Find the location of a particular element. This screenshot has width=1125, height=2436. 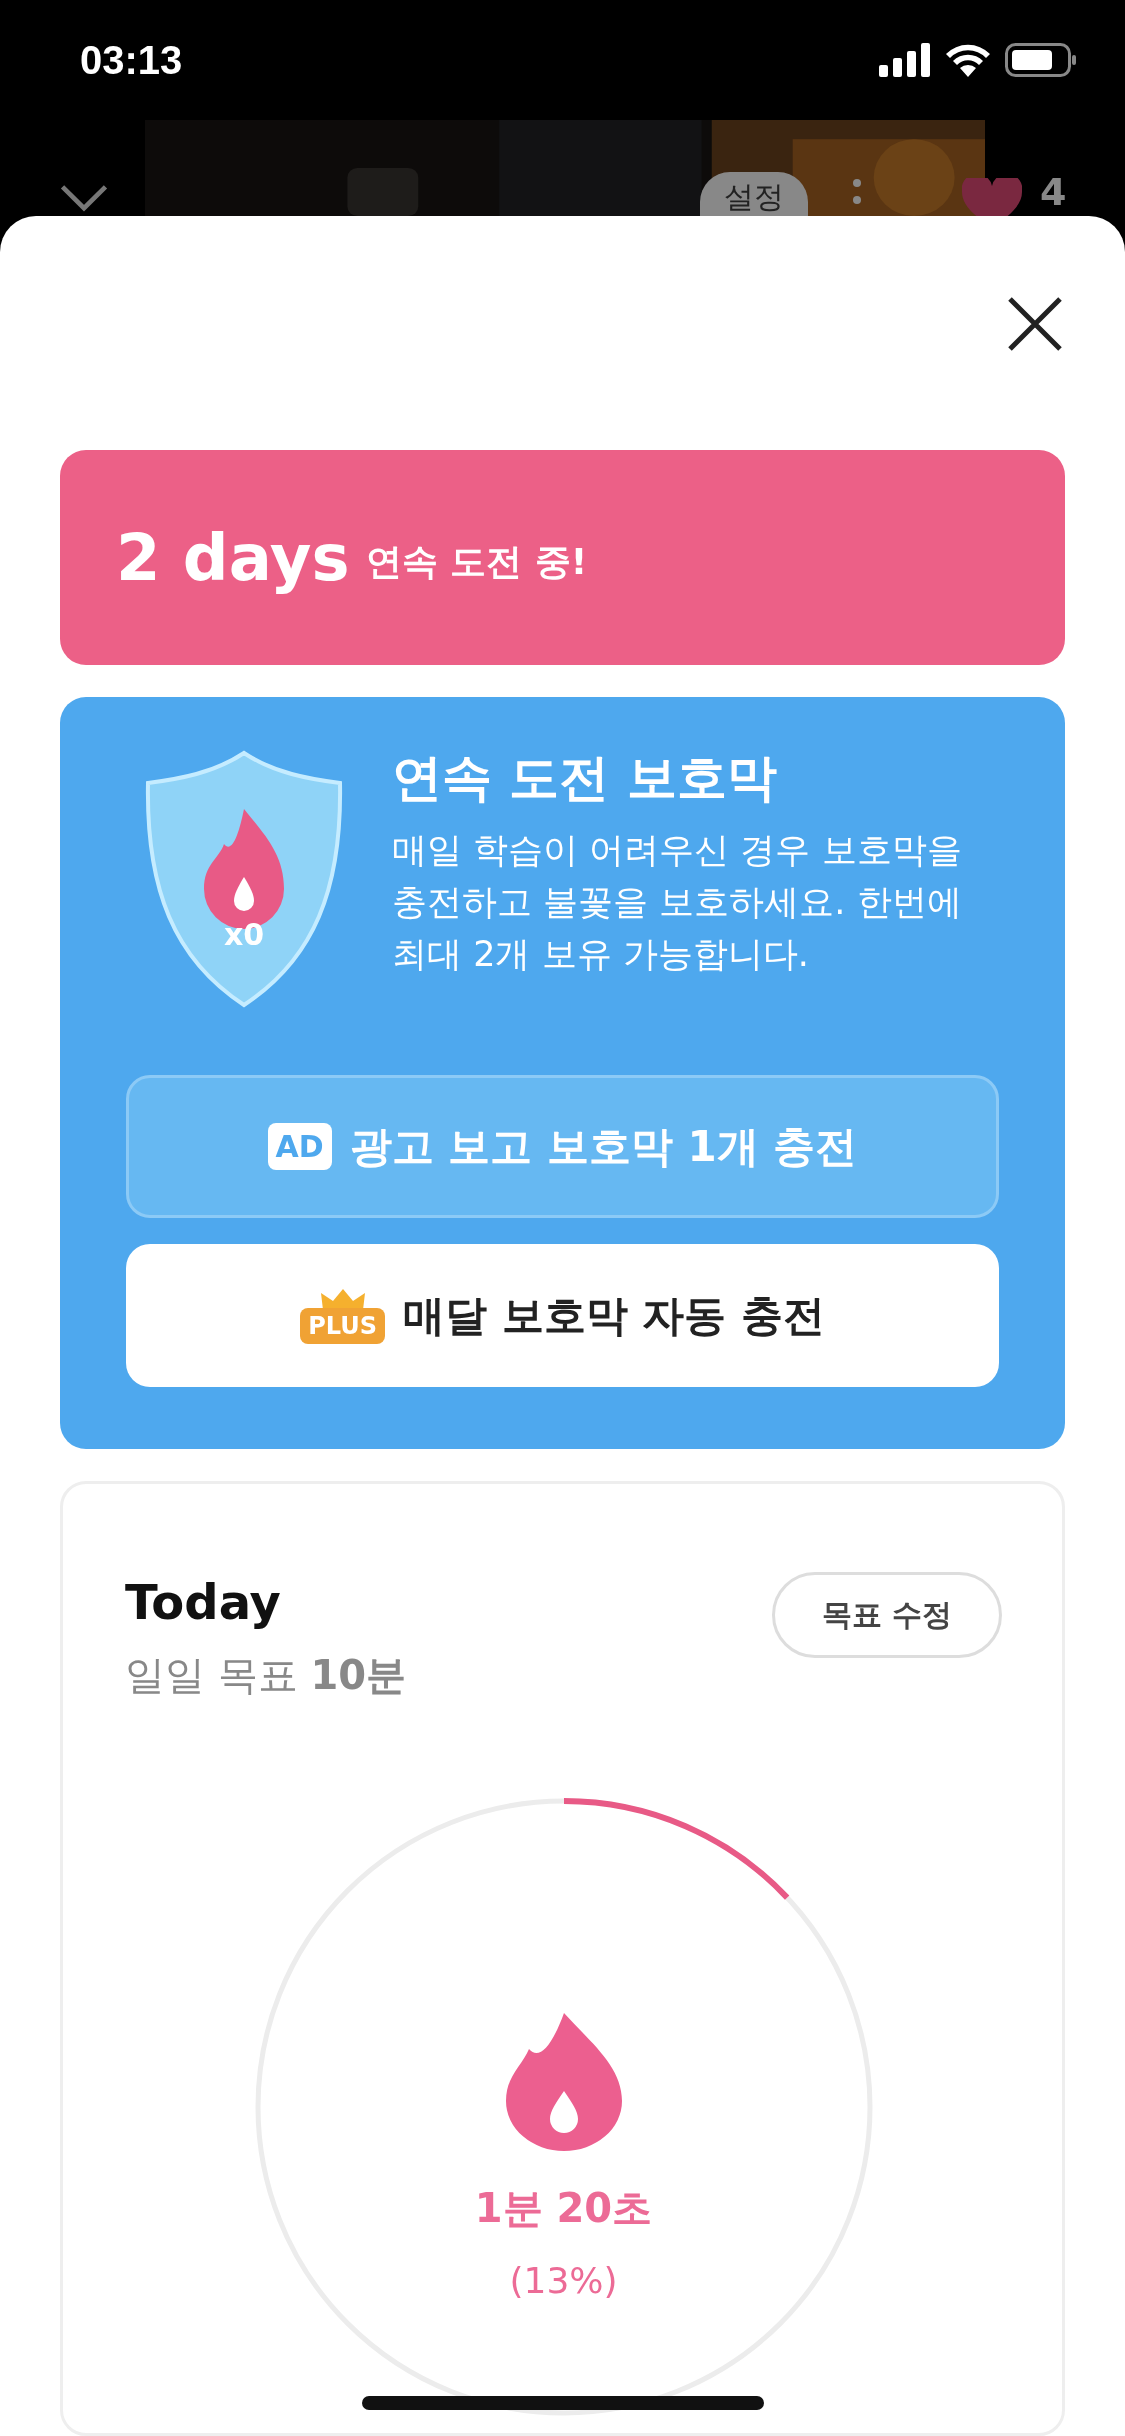

elapsed-time: 1분 20초 is located at coordinates (563, 2208).